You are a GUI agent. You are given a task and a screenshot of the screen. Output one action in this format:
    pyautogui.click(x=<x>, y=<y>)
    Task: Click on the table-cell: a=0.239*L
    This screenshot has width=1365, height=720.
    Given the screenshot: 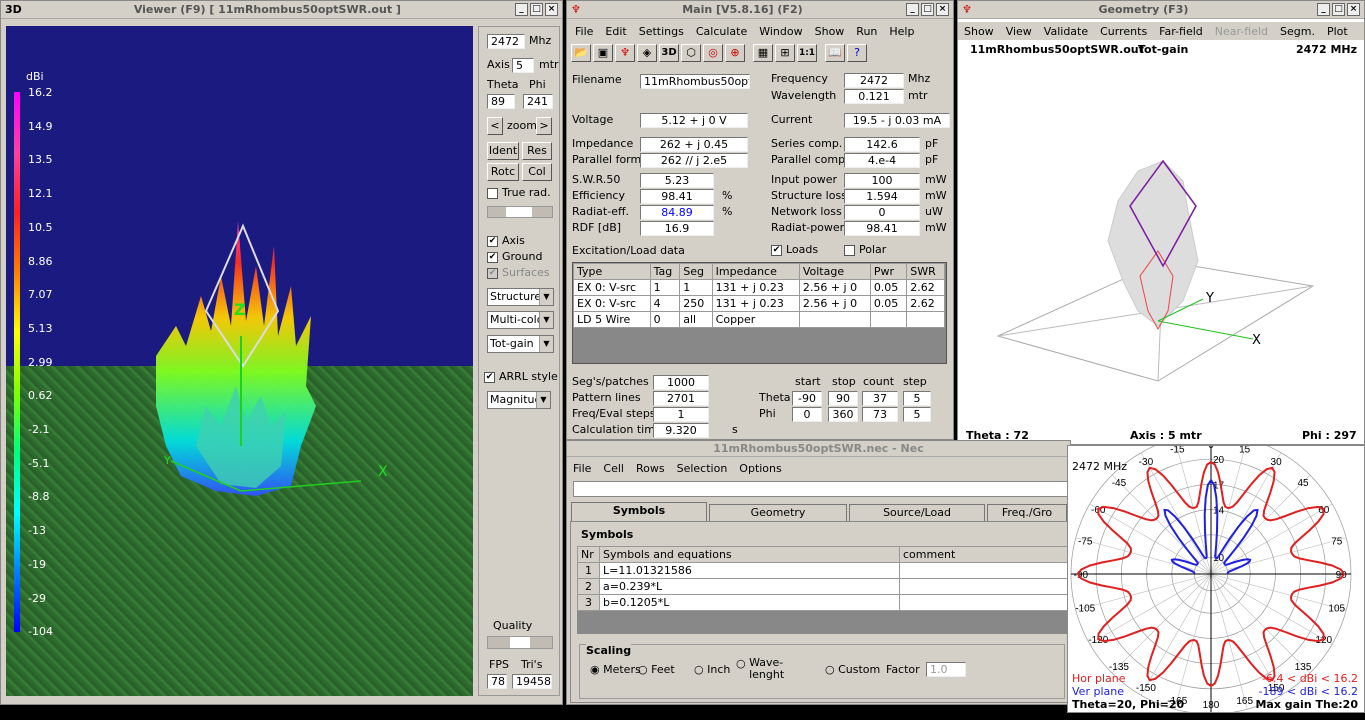 What is the action you would take?
    pyautogui.click(x=749, y=586)
    